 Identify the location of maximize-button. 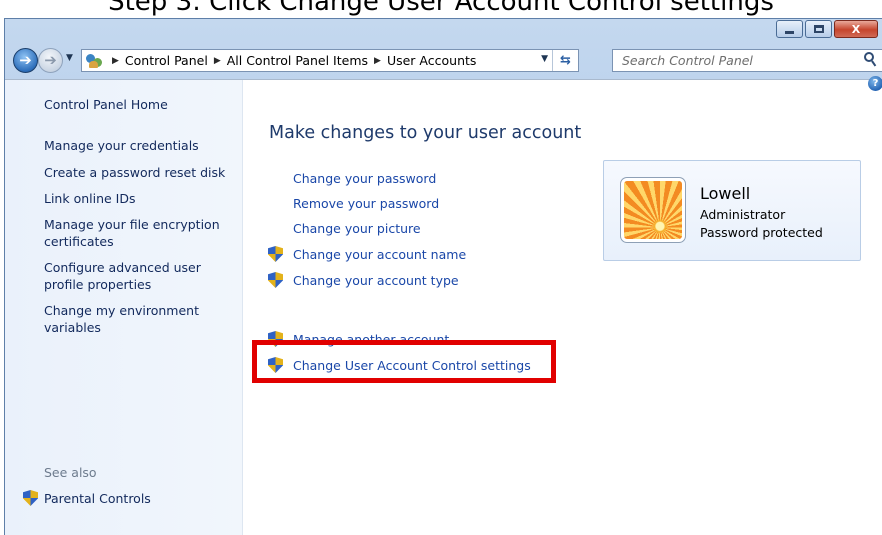
(818, 29).